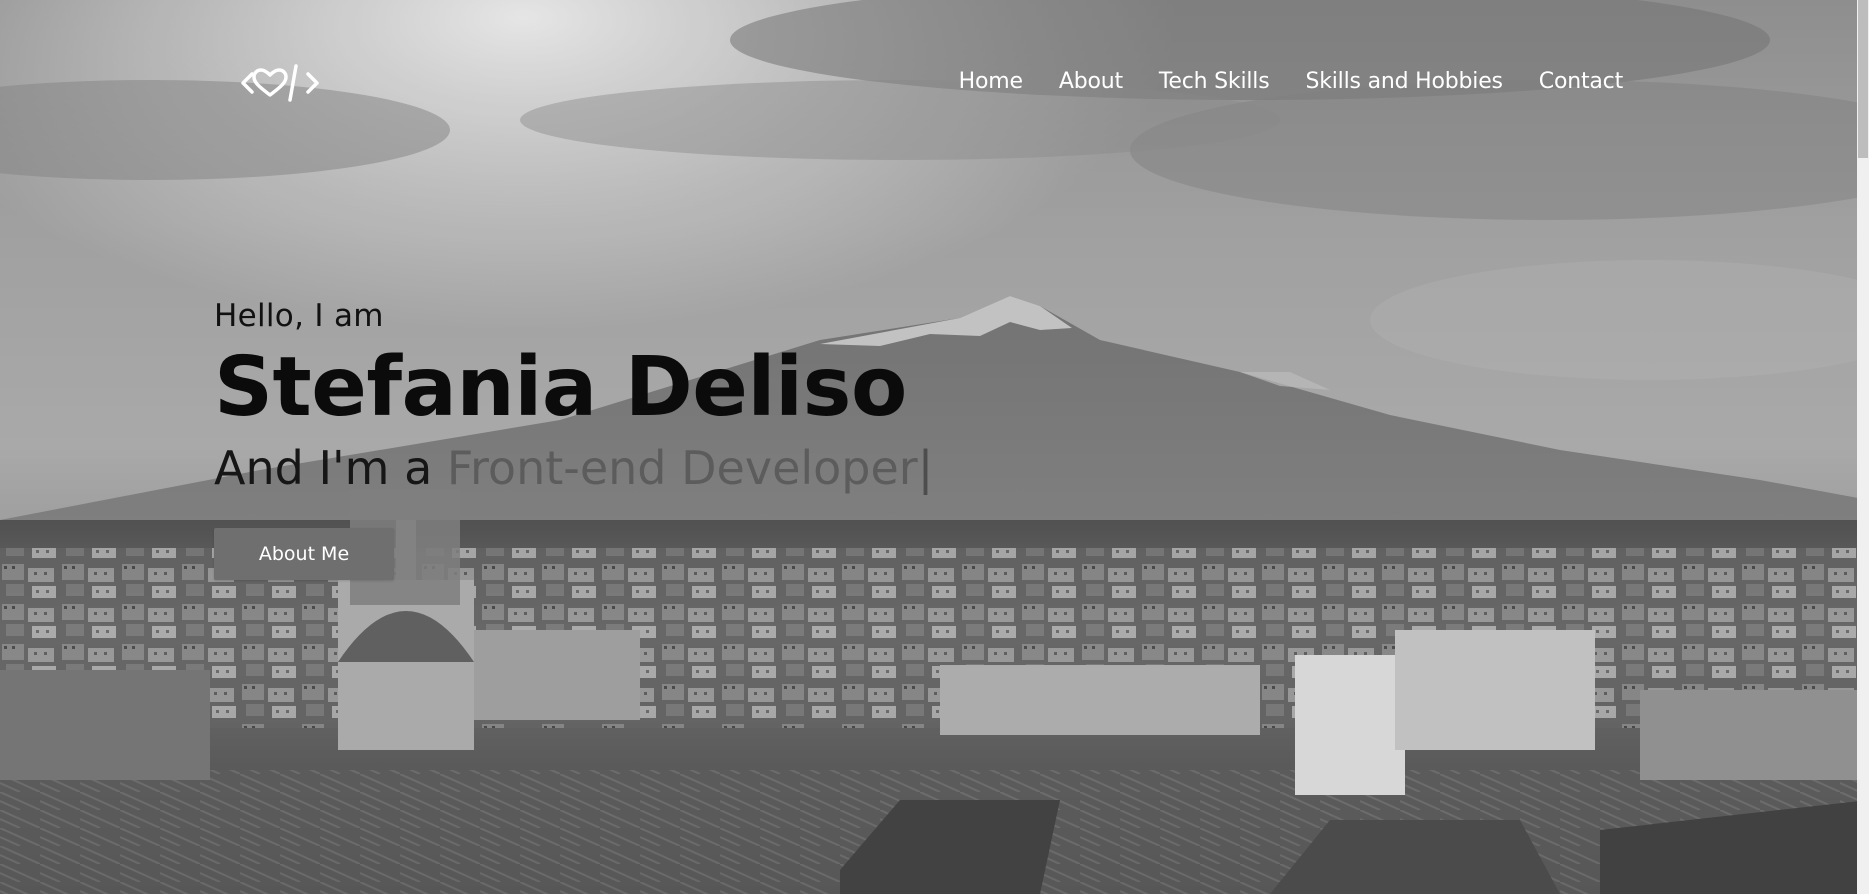  Describe the element at coordinates (682, 468) in the screenshot. I see `hero-role-typed: Front-end Developer` at that location.